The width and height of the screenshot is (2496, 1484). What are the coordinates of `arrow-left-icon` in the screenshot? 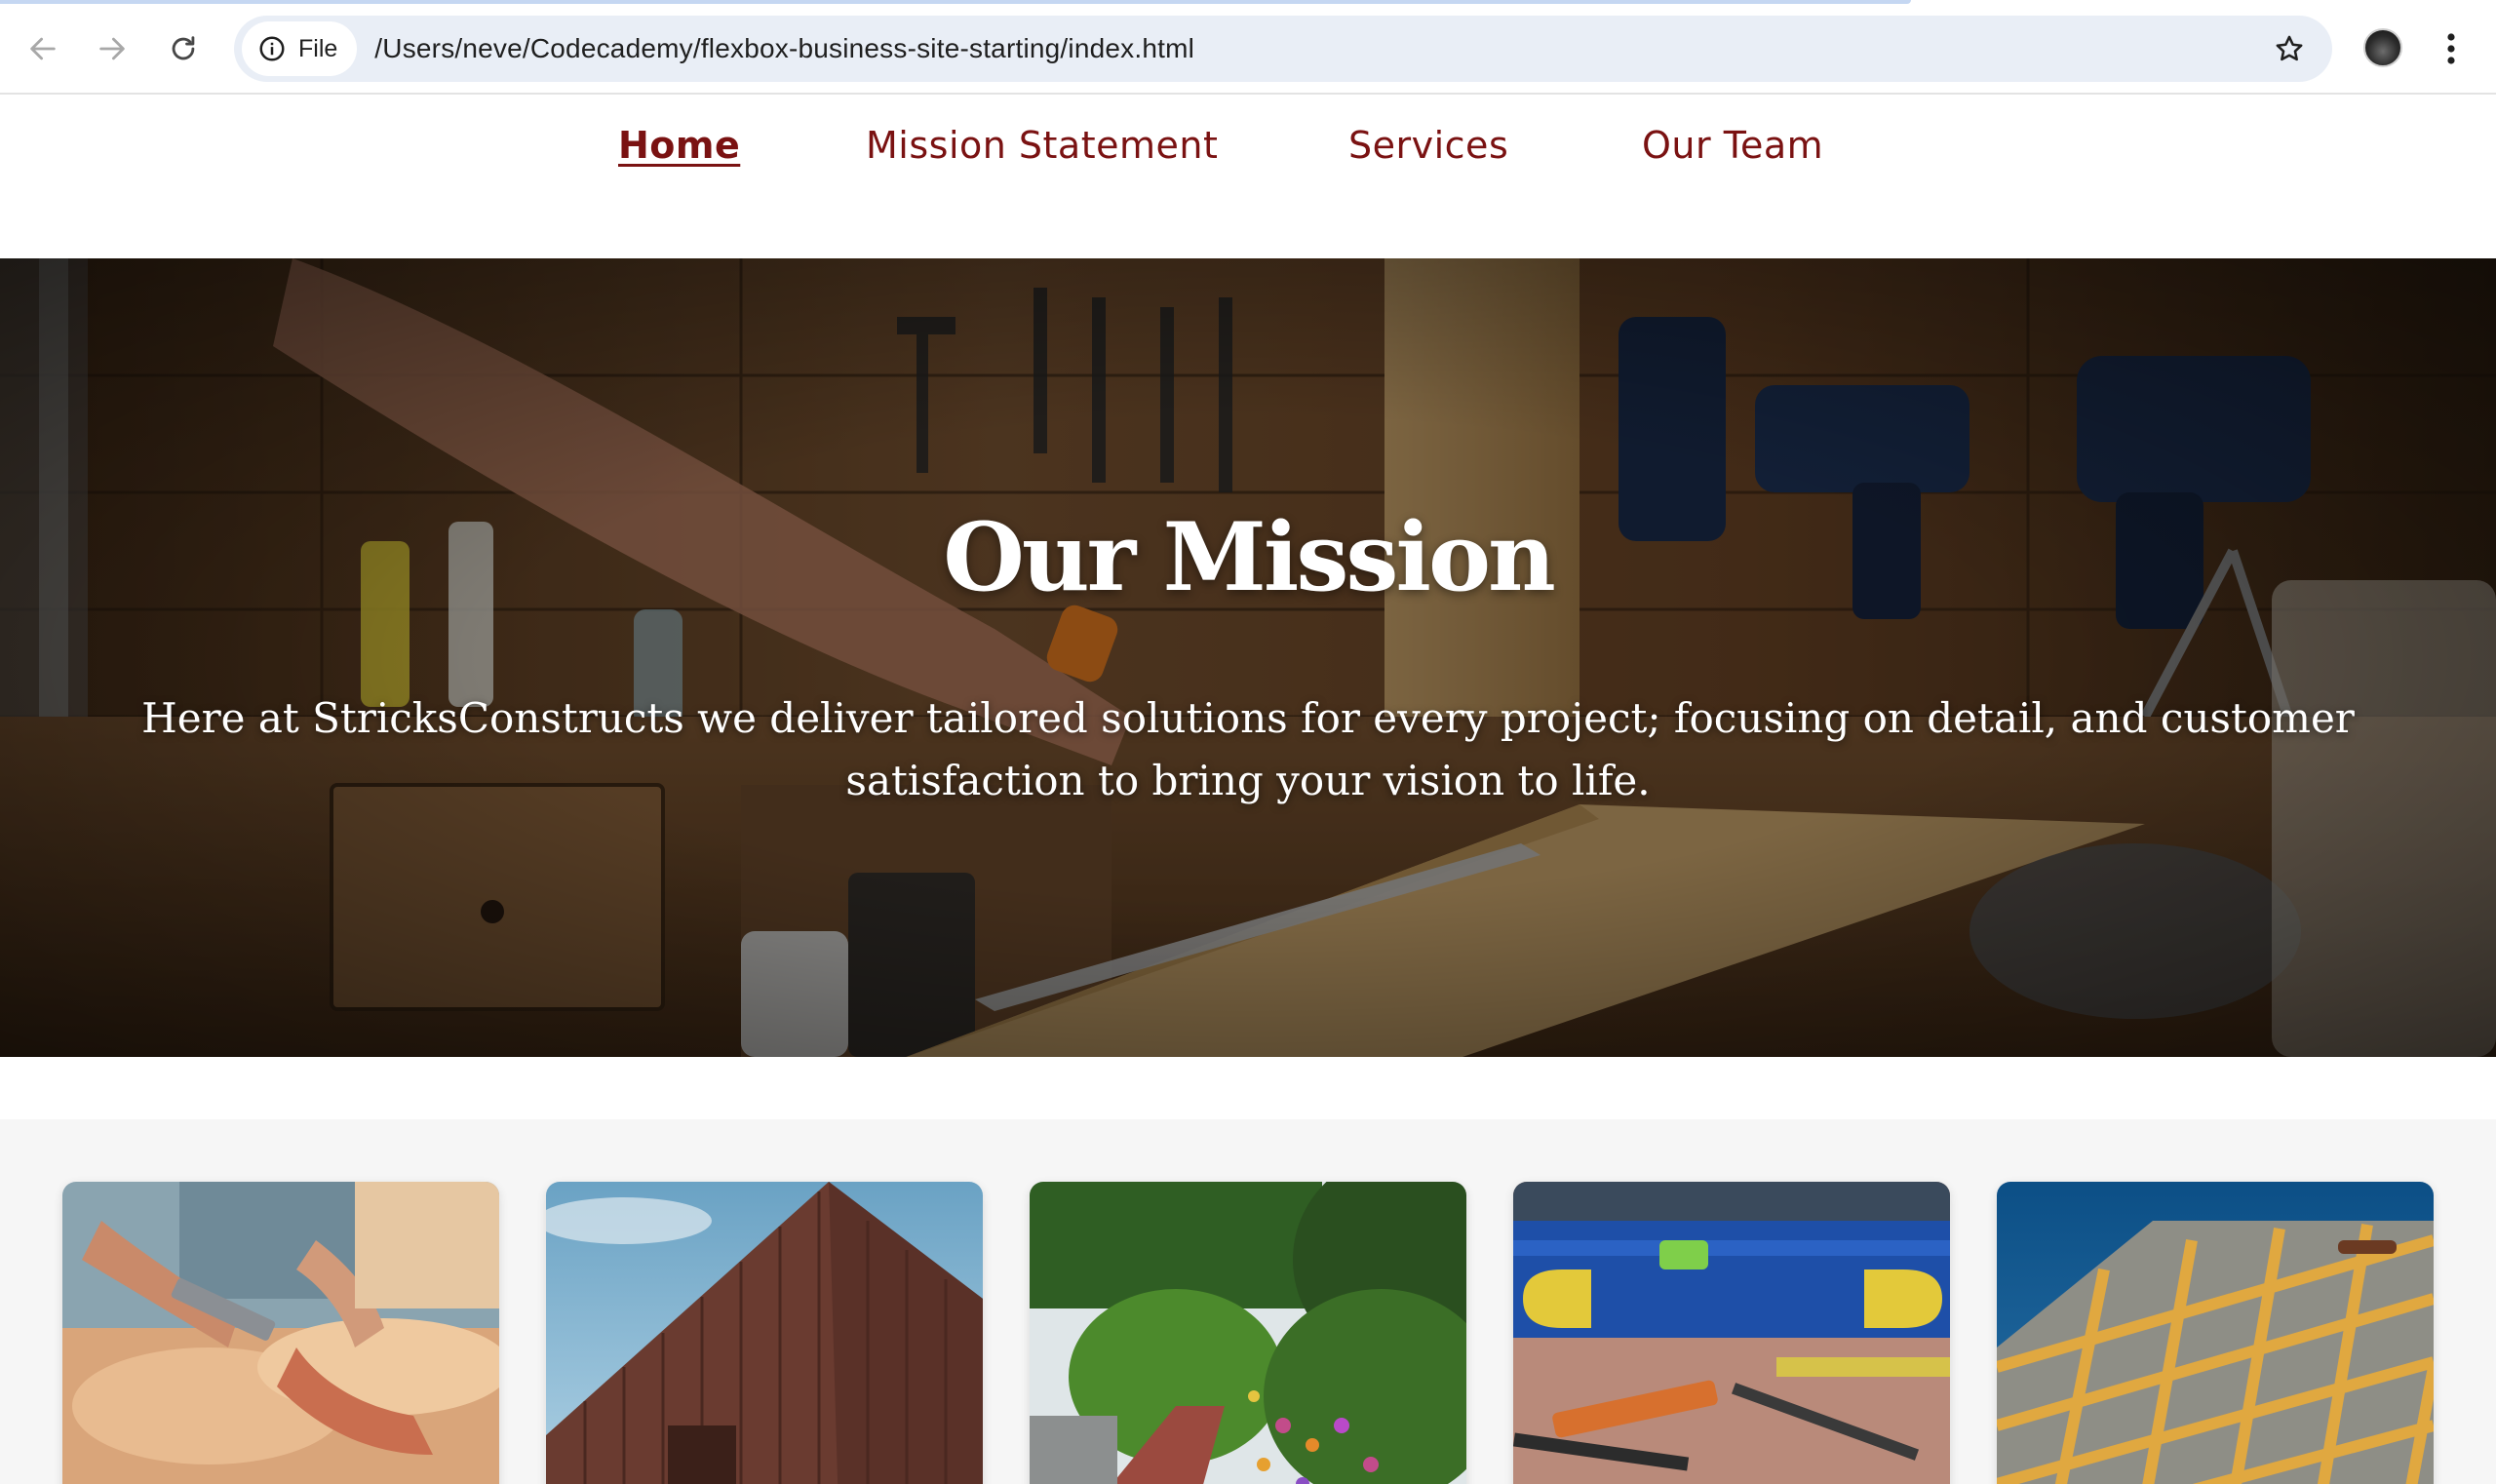 It's located at (43, 48).